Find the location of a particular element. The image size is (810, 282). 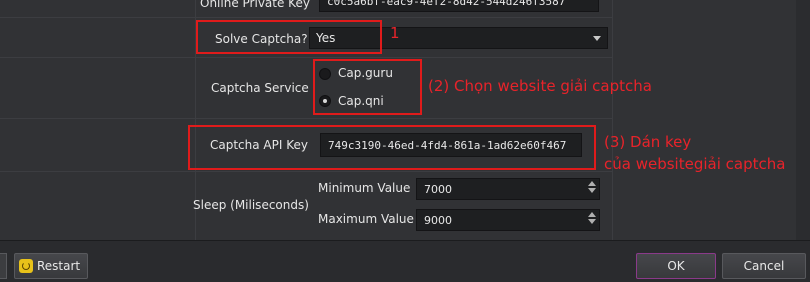

restart-button: Restart is located at coordinates (51, 266).